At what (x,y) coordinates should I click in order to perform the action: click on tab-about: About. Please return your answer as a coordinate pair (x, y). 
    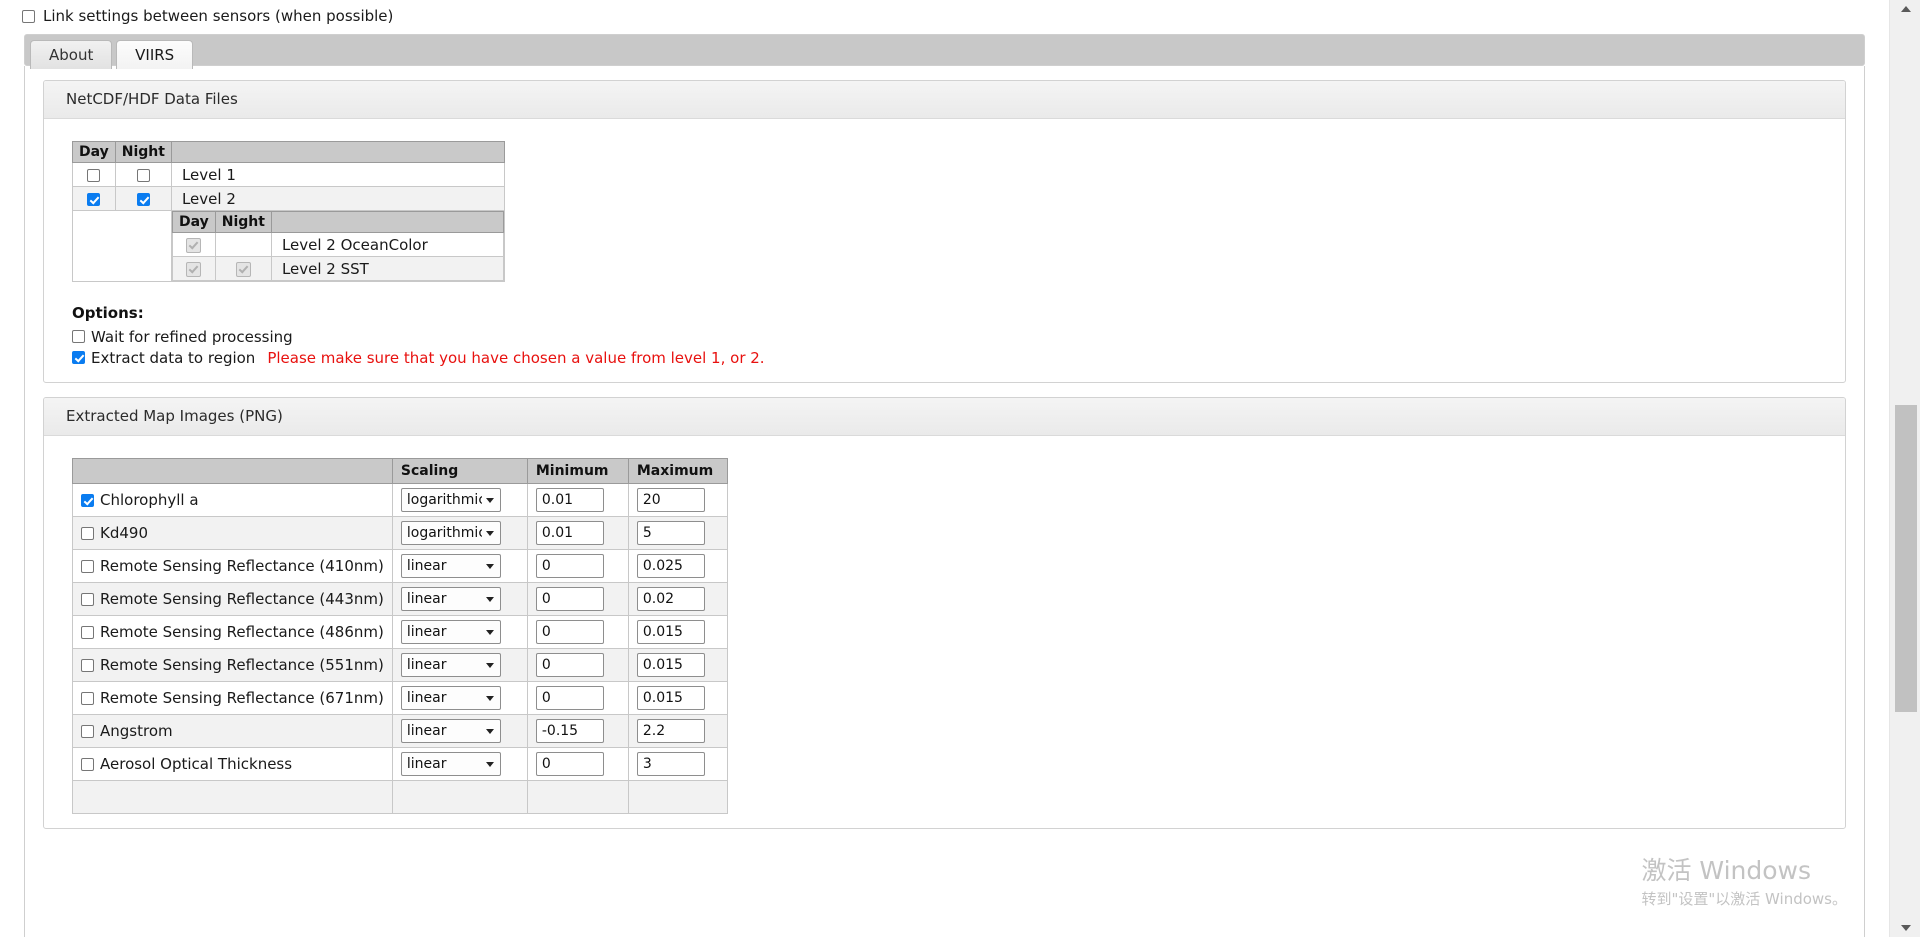
    Looking at the image, I should click on (71, 54).